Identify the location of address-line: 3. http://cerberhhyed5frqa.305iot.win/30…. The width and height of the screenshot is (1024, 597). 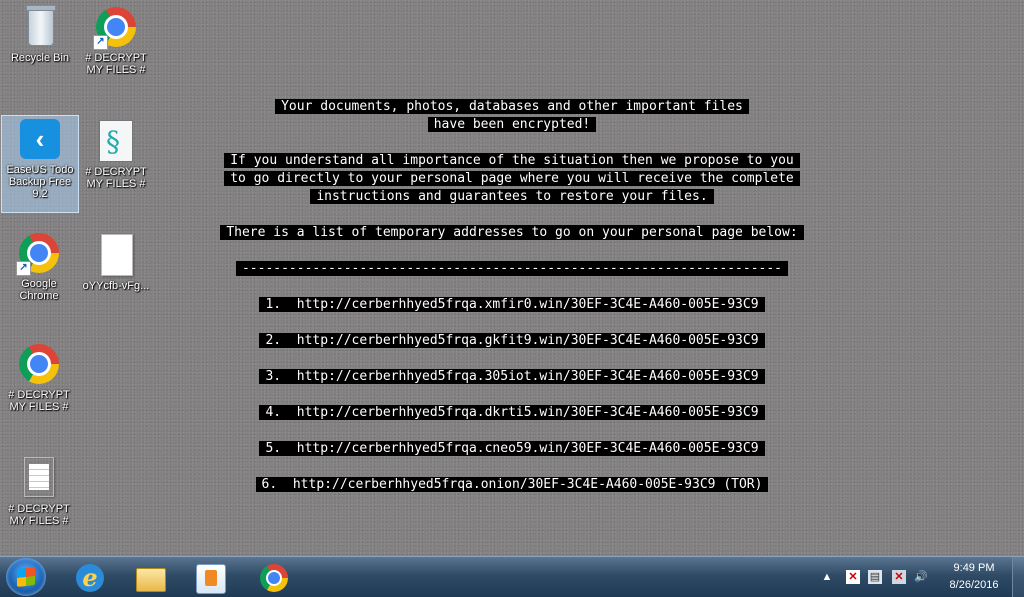
(512, 376).